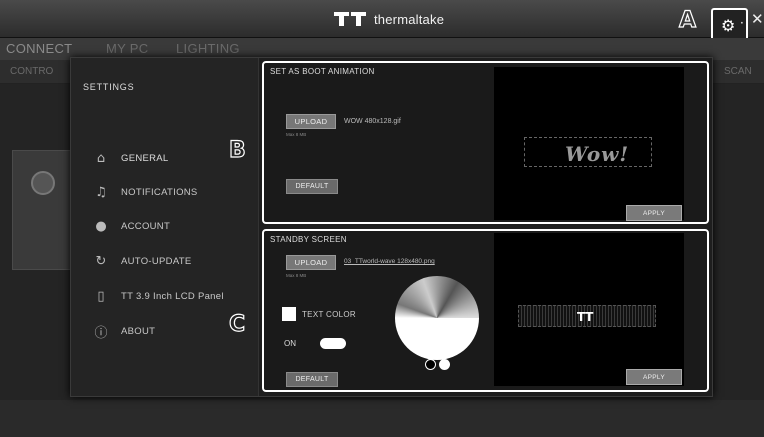 The width and height of the screenshot is (764, 437). I want to click on subnav-left: CONTRO, so click(31, 71).